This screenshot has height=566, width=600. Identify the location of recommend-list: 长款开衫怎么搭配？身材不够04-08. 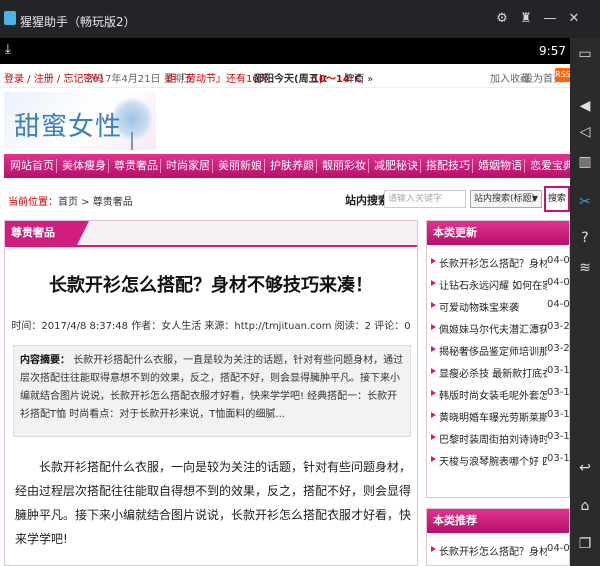
(498, 550).